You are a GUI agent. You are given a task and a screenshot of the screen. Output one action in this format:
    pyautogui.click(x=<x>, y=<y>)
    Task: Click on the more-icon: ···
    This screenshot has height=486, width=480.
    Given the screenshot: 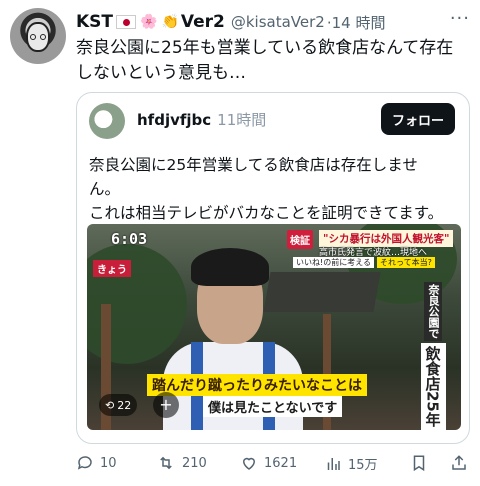 What is the action you would take?
    pyautogui.click(x=460, y=18)
    